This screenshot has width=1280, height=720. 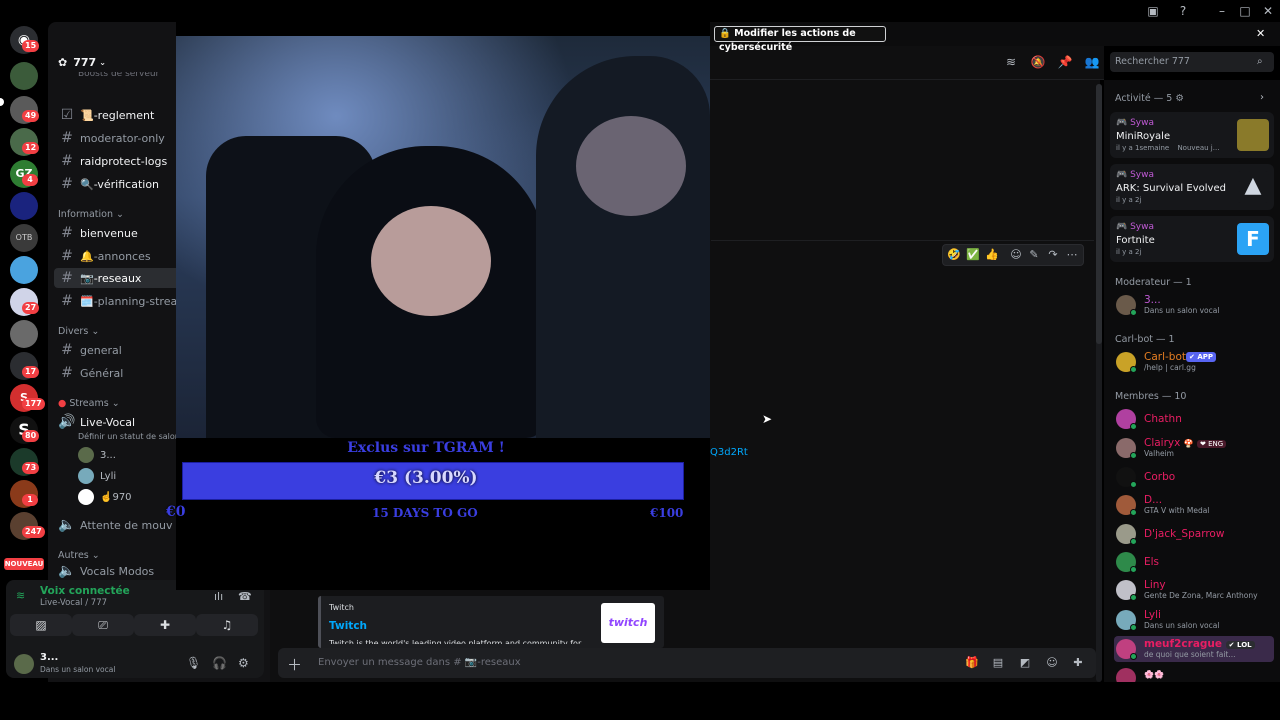 I want to click on search-input: Rechercher 777, so click(x=1192, y=62).